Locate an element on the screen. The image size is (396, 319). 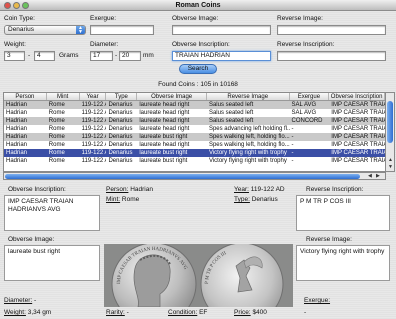
horizontal-scroll-thumb is located at coordinates (182, 176).